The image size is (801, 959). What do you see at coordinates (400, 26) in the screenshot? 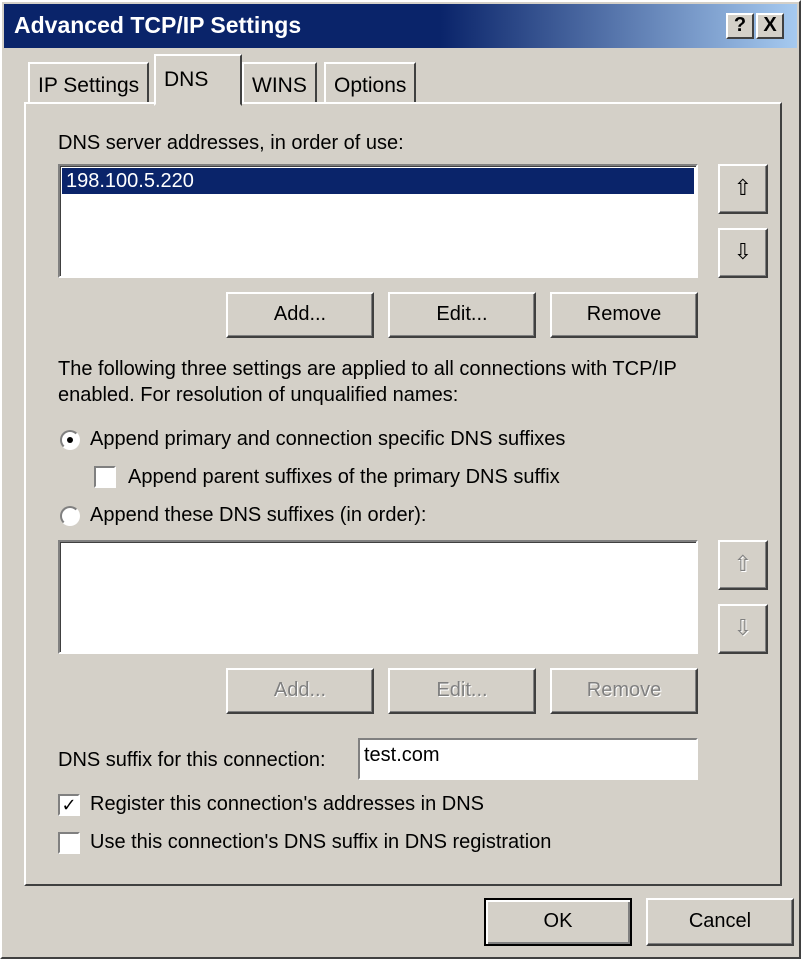
I see `title-bar: Advanced TCP/IP Settings ? X` at bounding box center [400, 26].